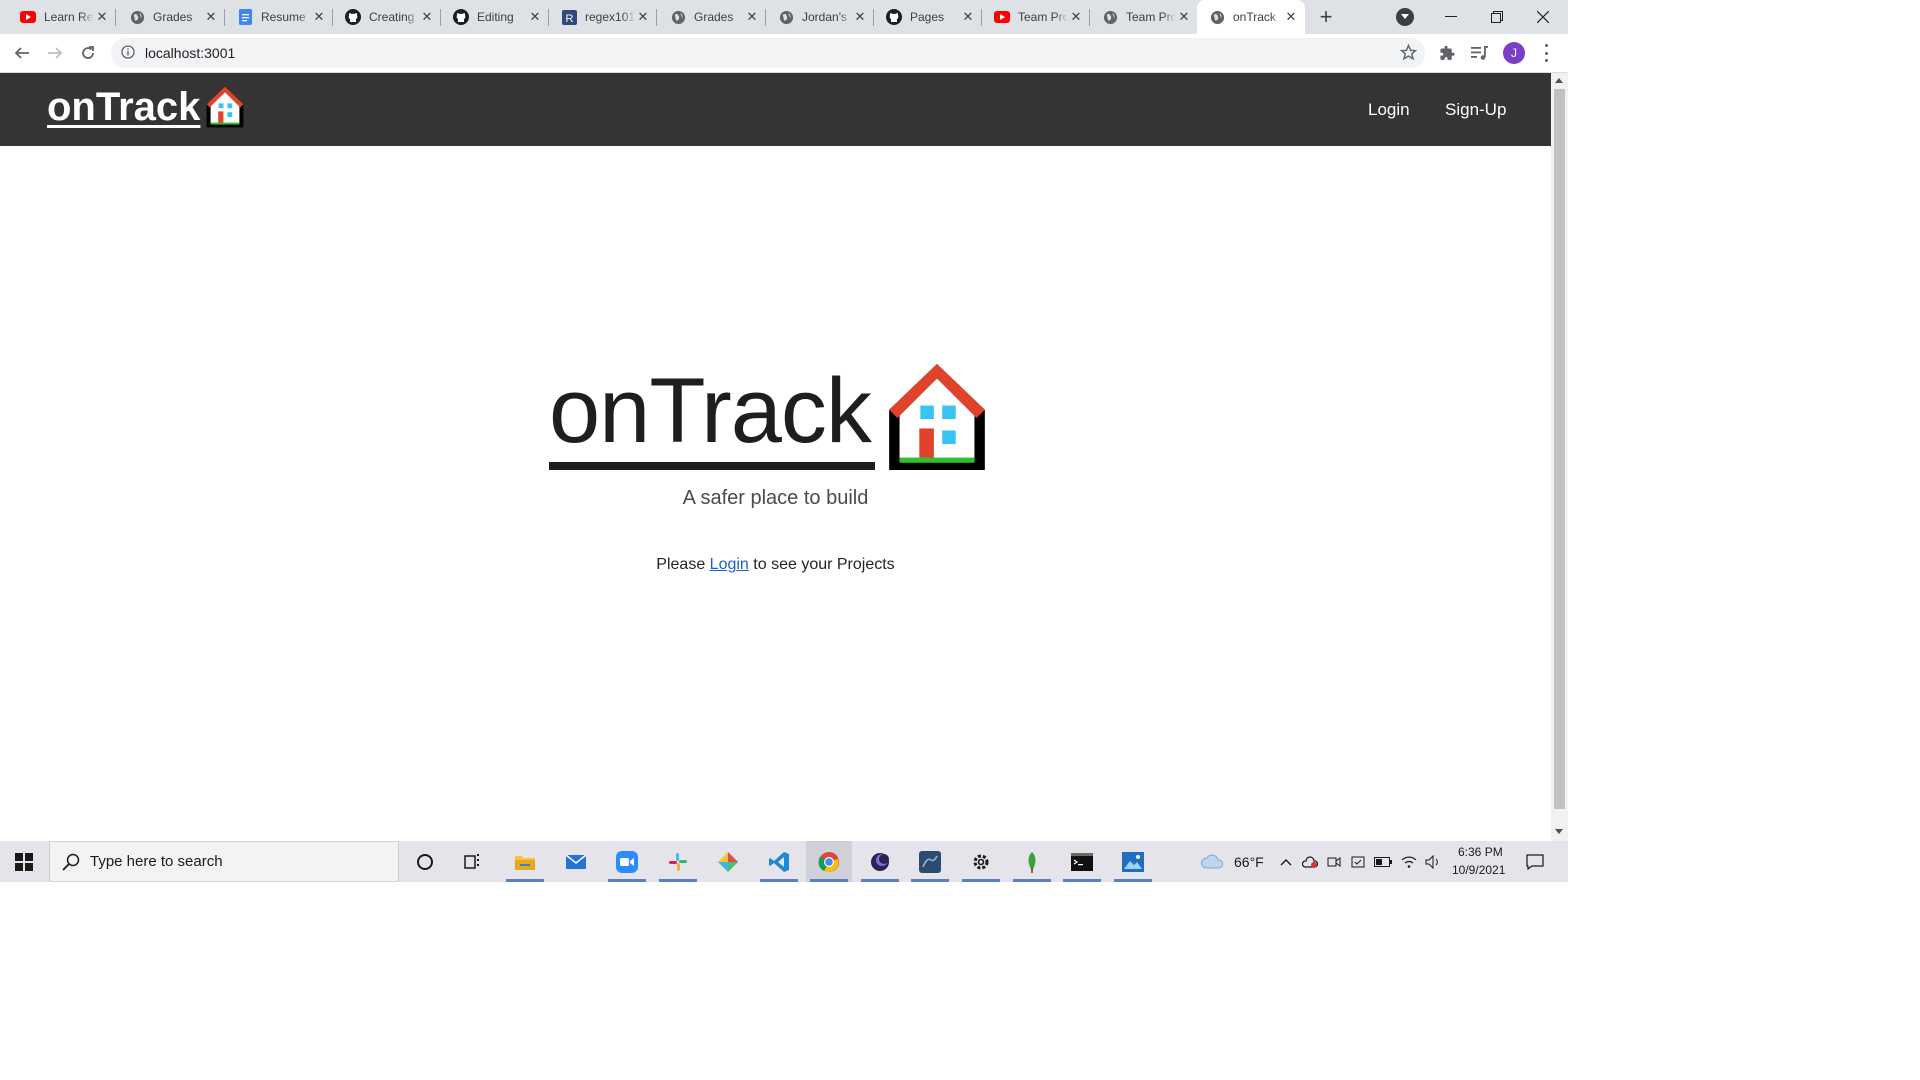 Image resolution: width=1920 pixels, height=1080 pixels. I want to click on browser-menu-icon, so click(1546, 53).